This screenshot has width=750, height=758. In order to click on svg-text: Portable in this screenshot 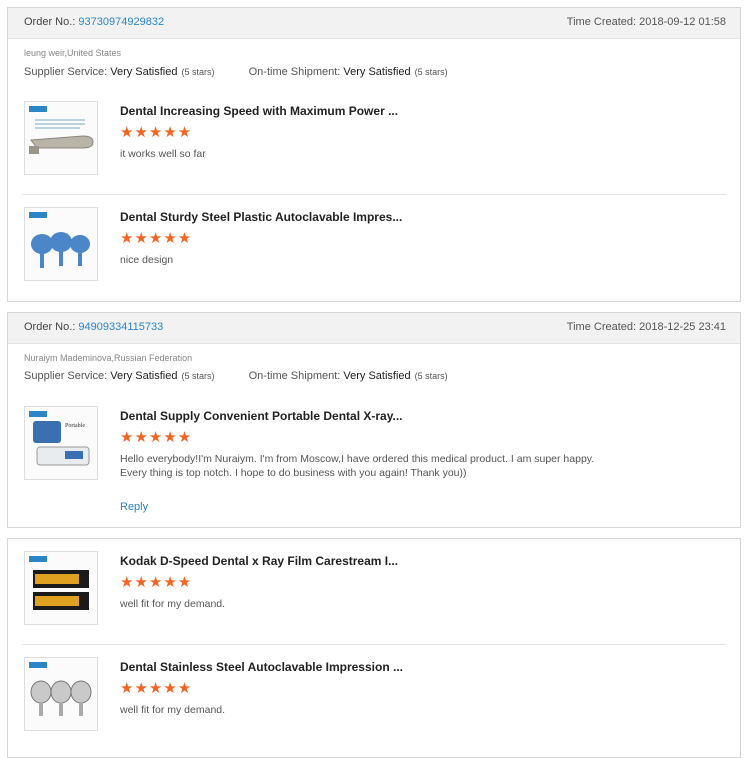, I will do `click(75, 426)`.